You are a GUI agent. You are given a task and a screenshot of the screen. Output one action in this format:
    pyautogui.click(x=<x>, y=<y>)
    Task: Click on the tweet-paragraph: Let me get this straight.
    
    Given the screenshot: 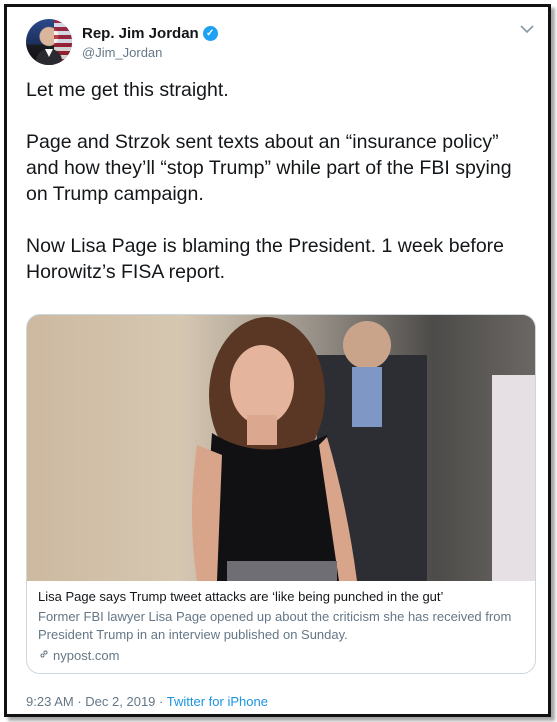 What is the action you would take?
    pyautogui.click(x=127, y=90)
    